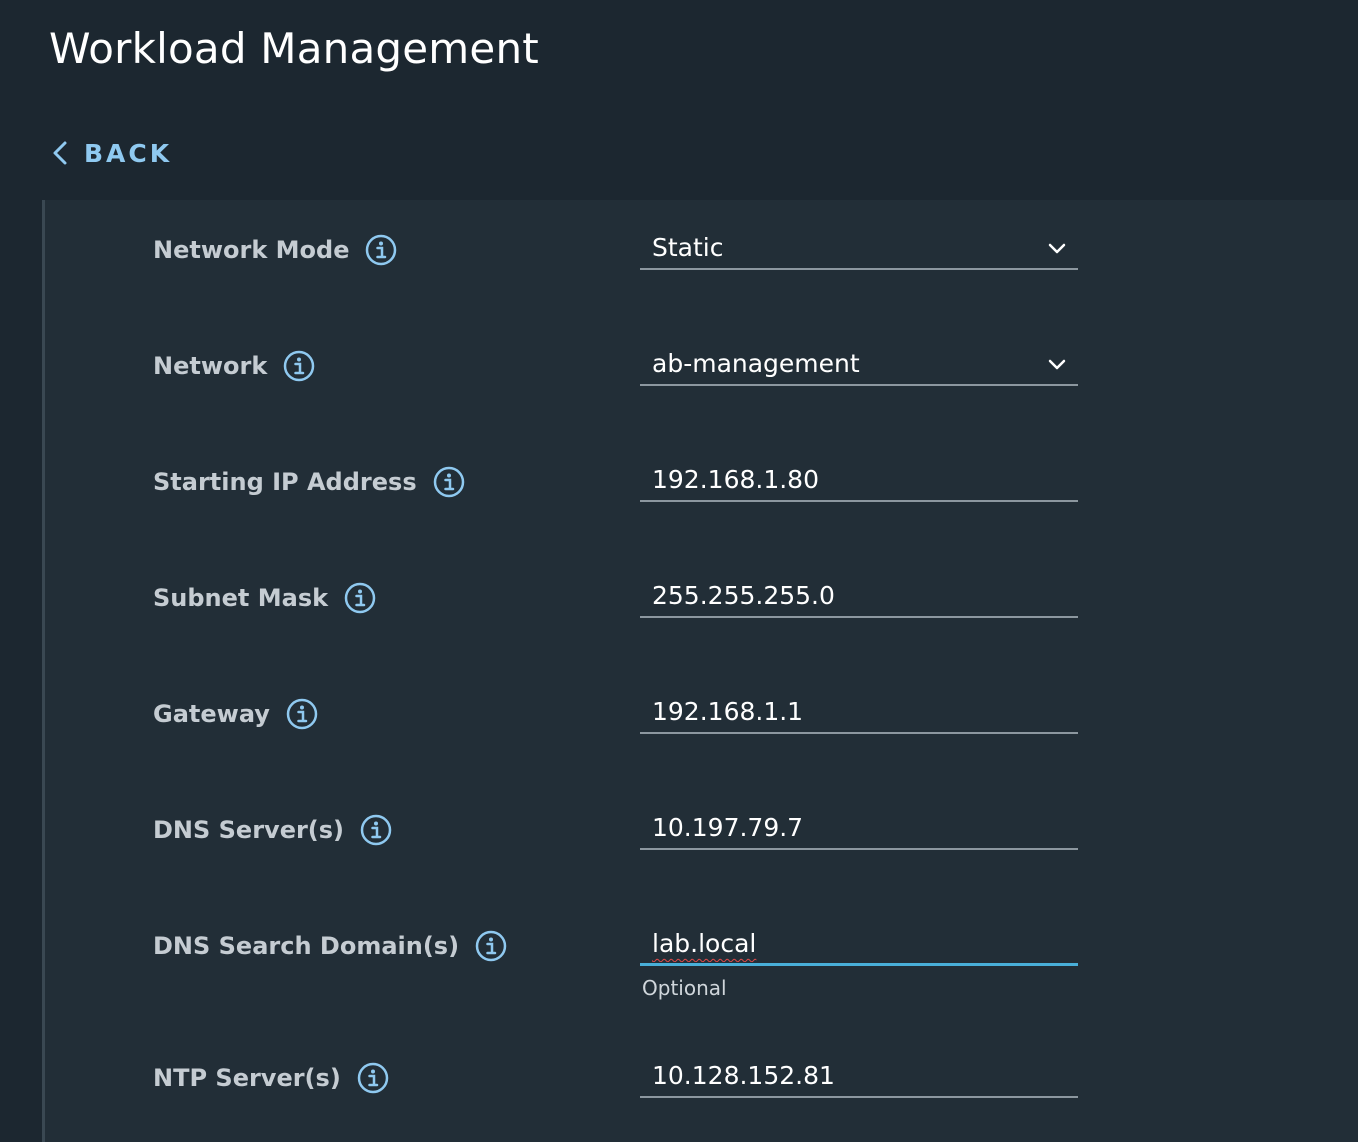 The image size is (1358, 1142). I want to click on subnet-mask-label: Subnet Mask, so click(241, 598).